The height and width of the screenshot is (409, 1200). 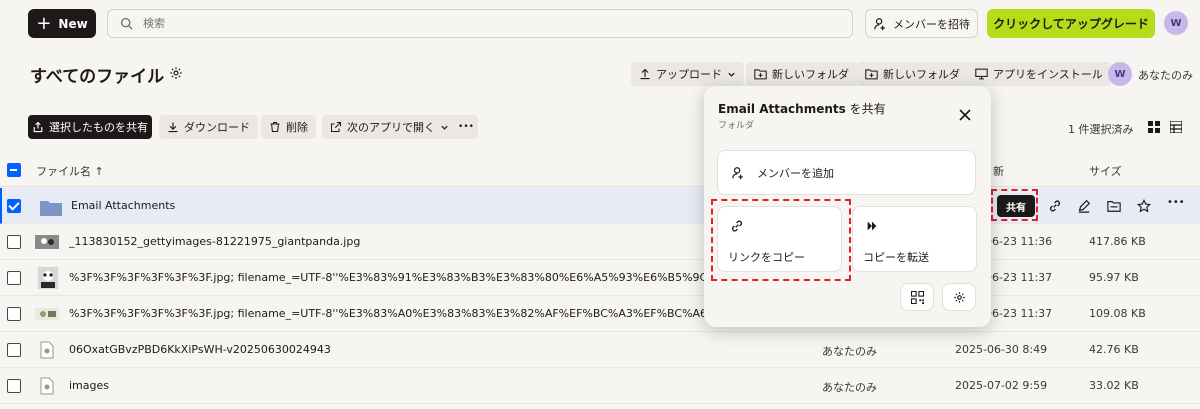 I want to click on account-avatar: W, so click(x=1176, y=23).